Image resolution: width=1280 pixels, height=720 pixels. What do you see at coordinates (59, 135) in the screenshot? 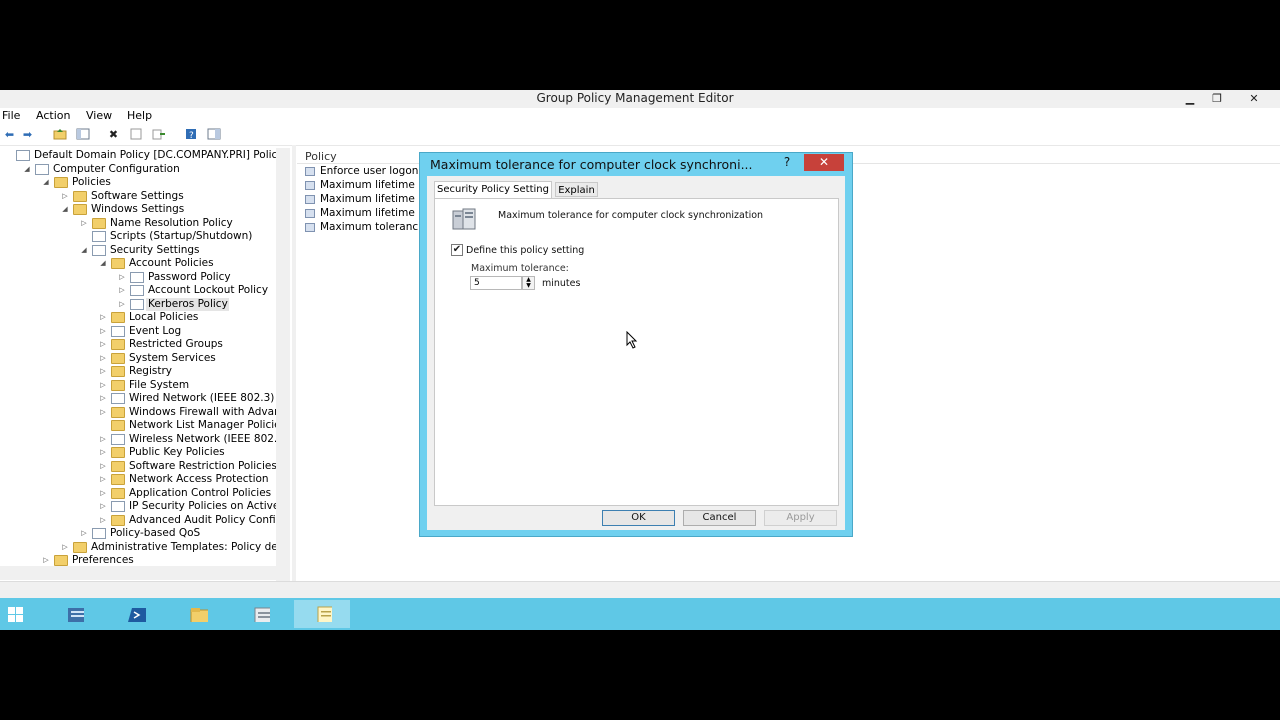
I see `up-folder-icon` at bounding box center [59, 135].